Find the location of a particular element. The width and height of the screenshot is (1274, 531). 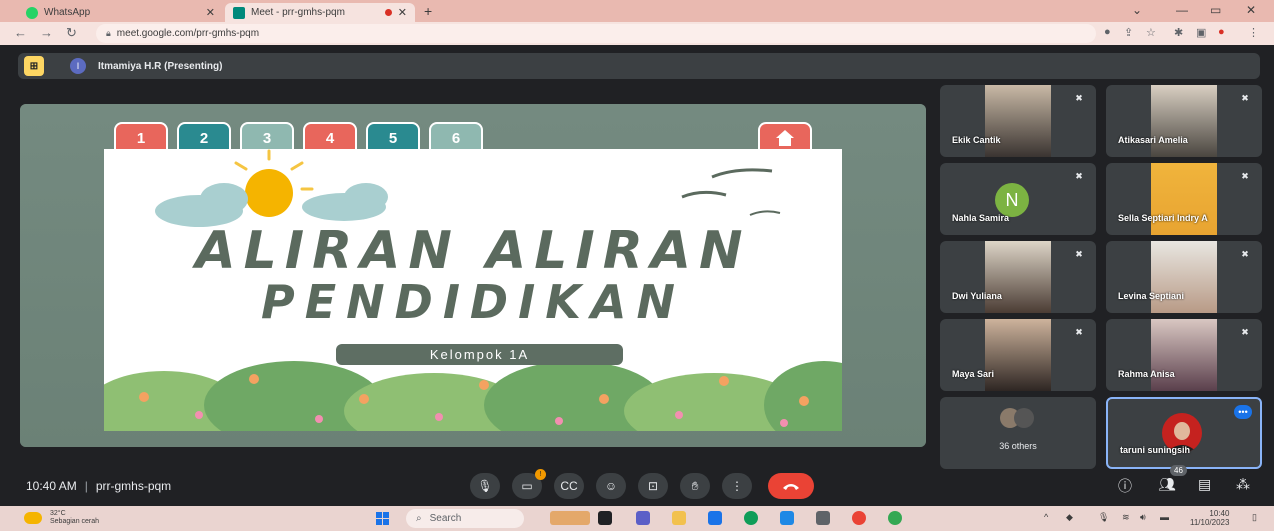

slide-tab-5: 5 is located at coordinates (393, 137).